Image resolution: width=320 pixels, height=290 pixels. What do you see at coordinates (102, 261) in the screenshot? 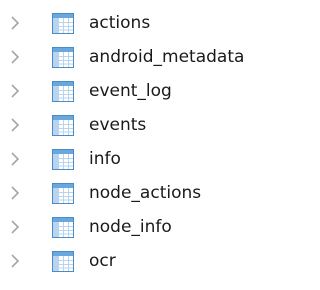
I see `tree-item-label: ocr` at bounding box center [102, 261].